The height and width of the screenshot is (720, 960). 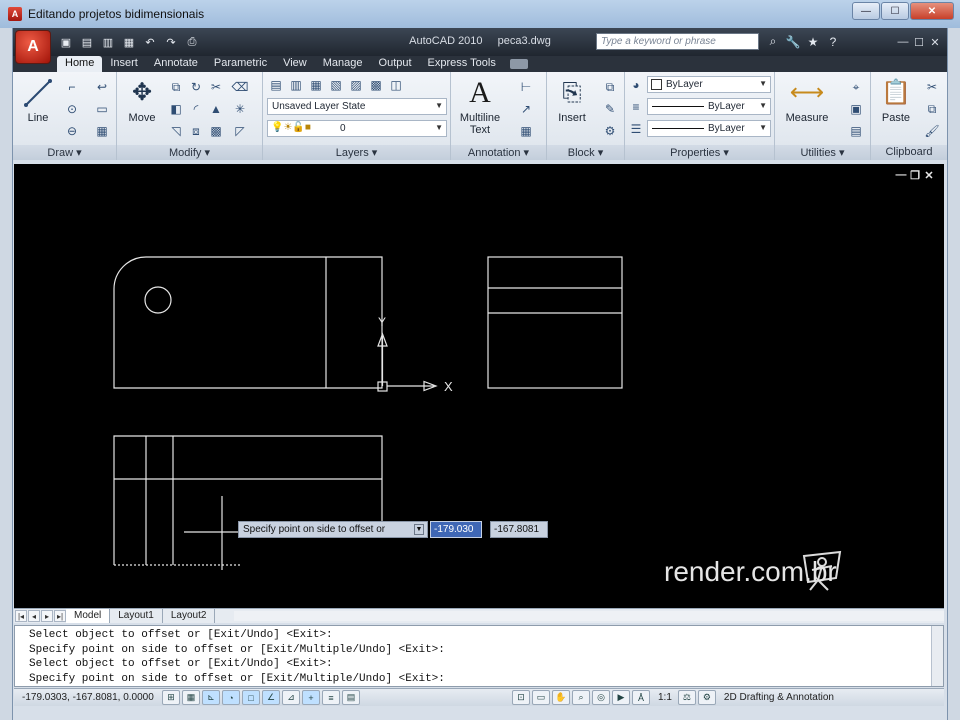 I want to click on polyline-icon: ⌐, so click(x=72, y=87).